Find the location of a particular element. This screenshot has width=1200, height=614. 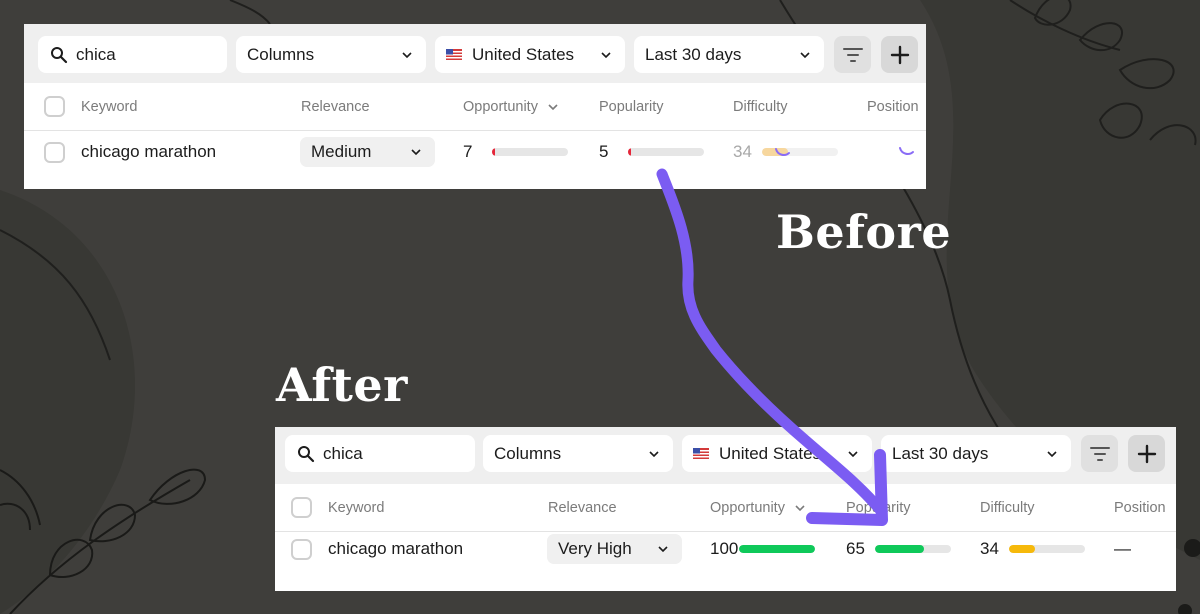

popularity-cell: 65 is located at coordinates (898, 549).